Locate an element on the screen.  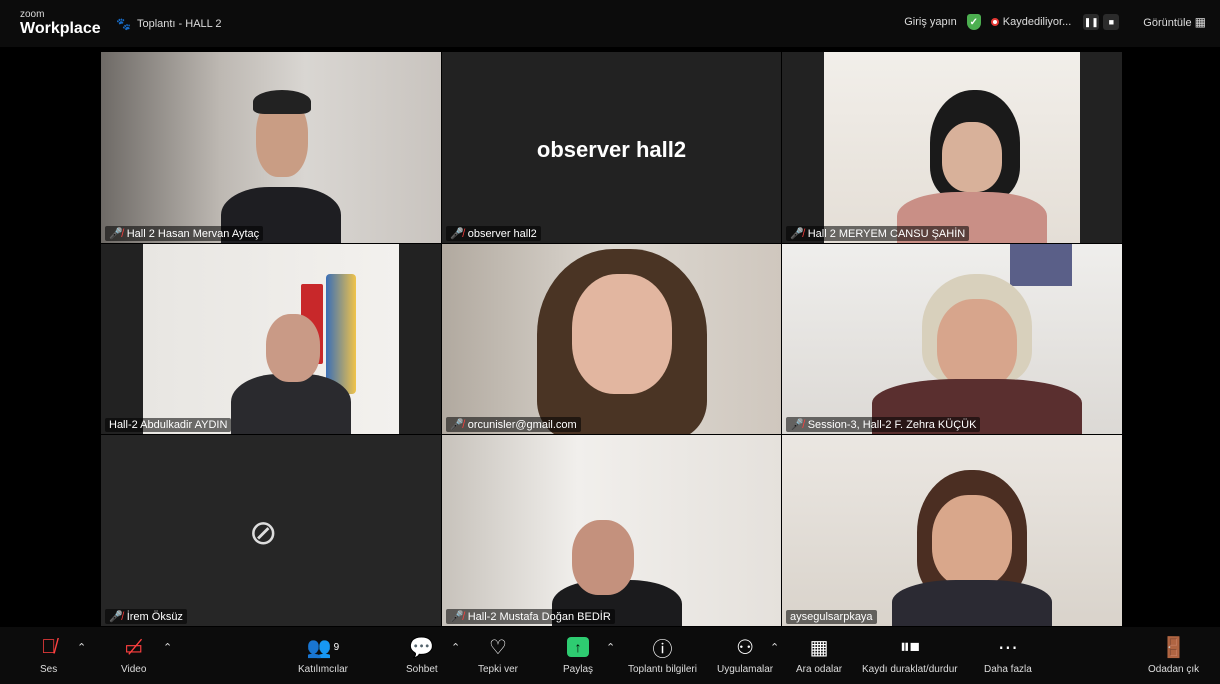
signin-link: Giriş yapın is located at coordinates (930, 22).